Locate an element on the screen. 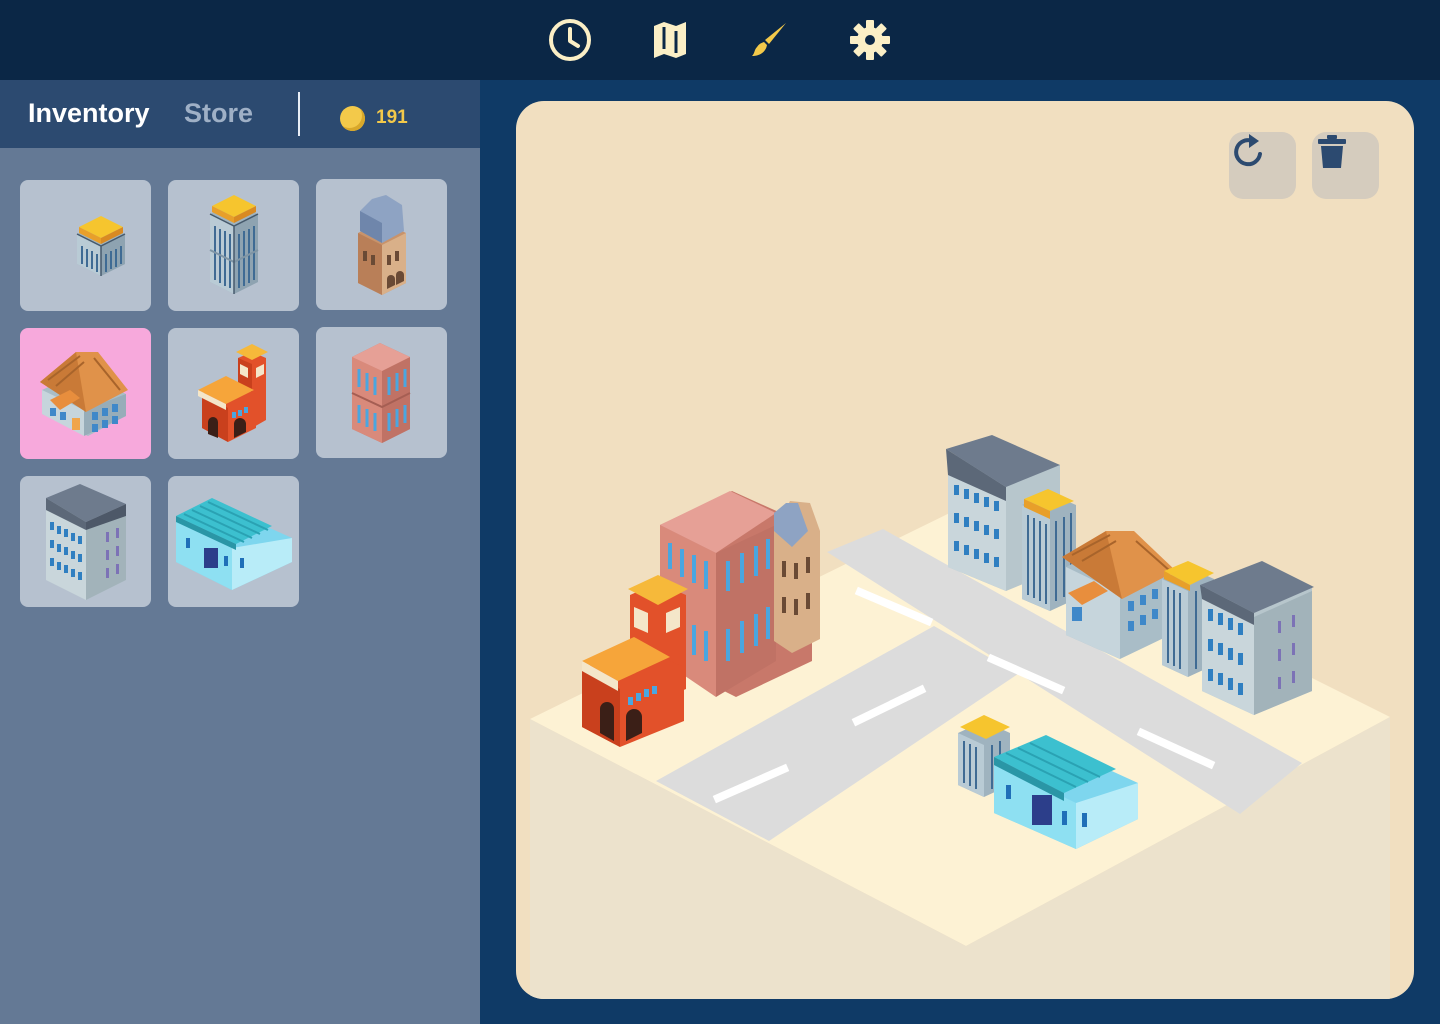  wooden-roof-house-icon is located at coordinates (84, 394).